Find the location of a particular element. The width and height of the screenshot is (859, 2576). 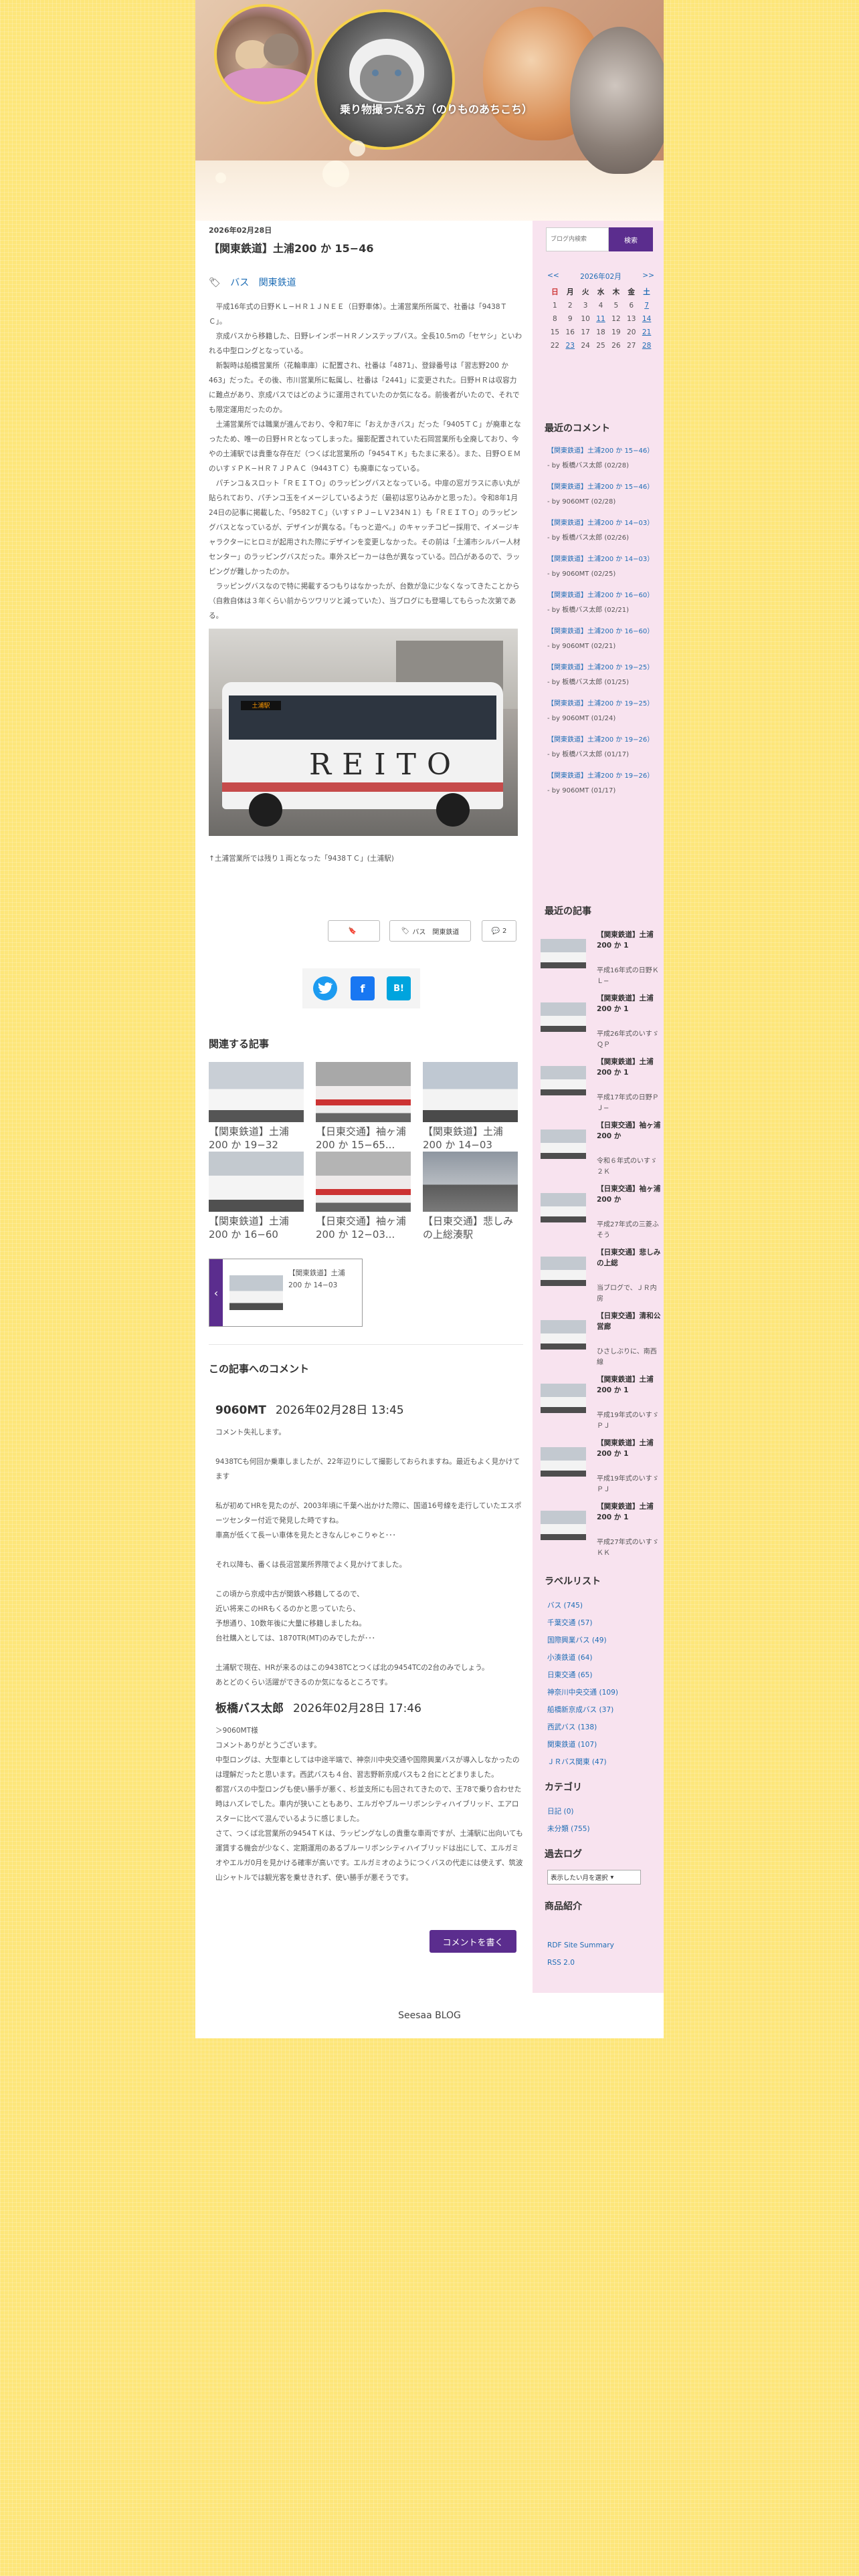

search-button: 検索 is located at coordinates (631, 239).